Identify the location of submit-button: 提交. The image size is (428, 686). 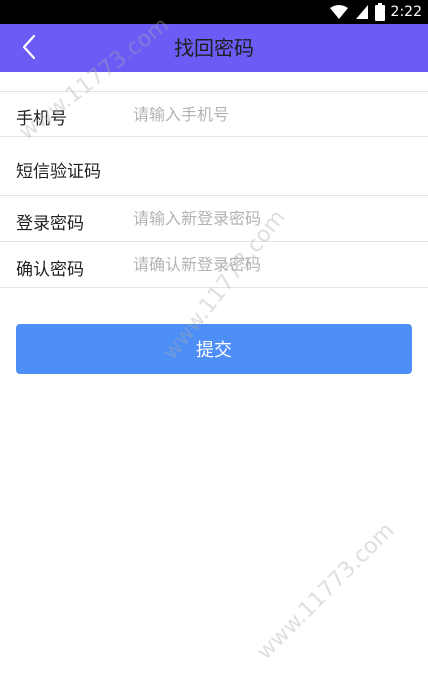
(214, 349).